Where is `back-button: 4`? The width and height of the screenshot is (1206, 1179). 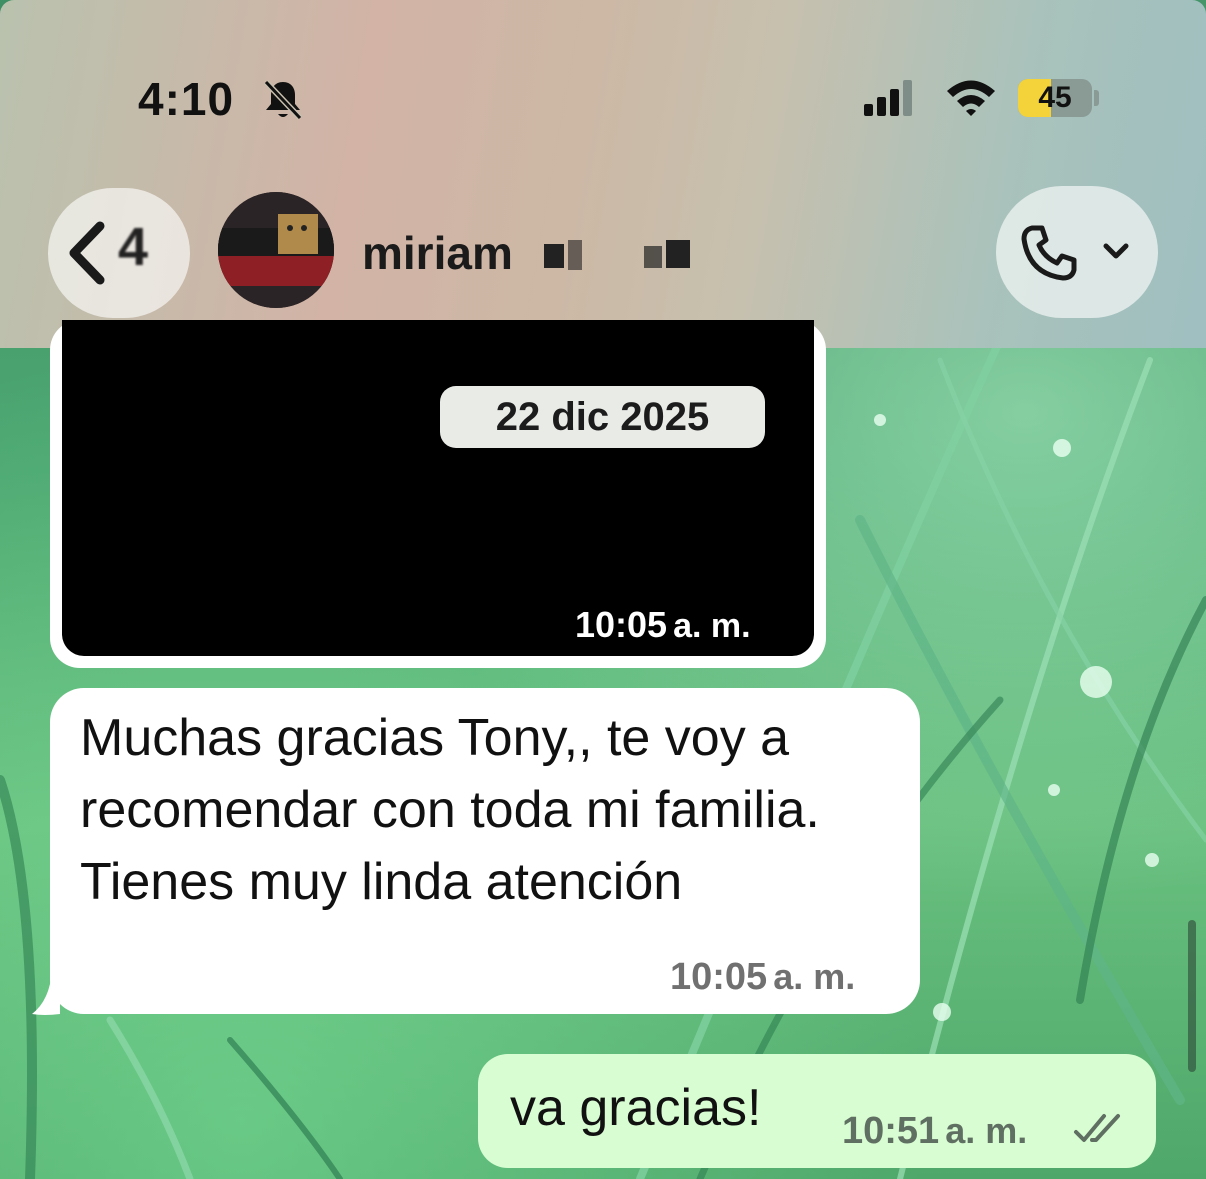
back-button: 4 is located at coordinates (119, 253).